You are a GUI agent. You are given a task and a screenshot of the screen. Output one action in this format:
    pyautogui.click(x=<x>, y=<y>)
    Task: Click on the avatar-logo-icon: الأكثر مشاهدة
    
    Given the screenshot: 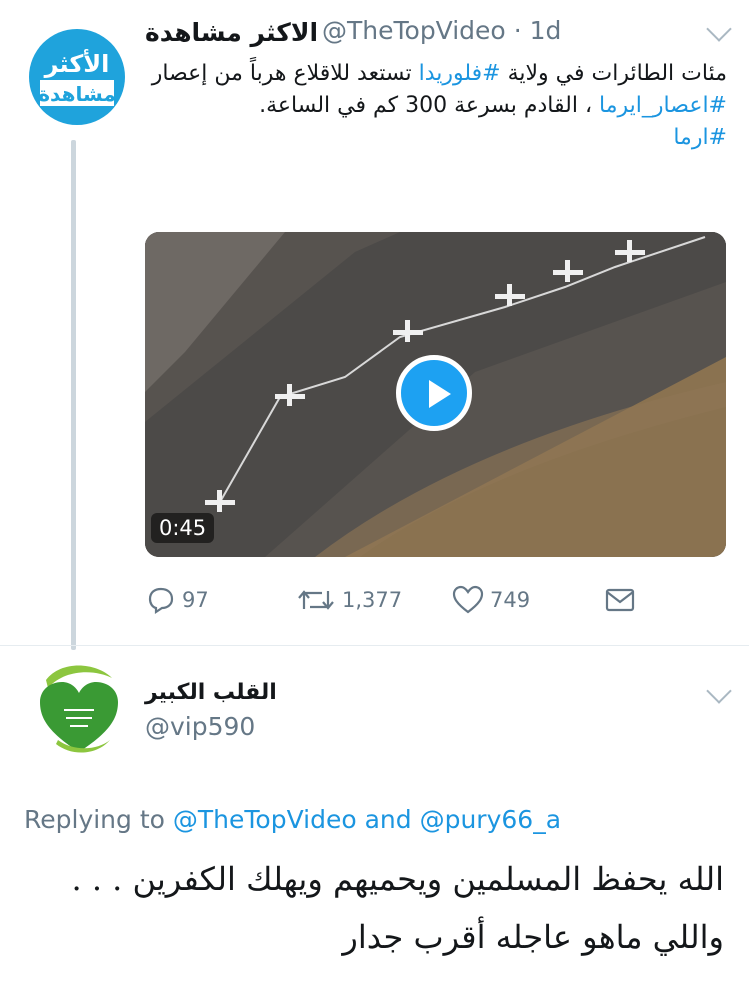 What is the action you would take?
    pyautogui.click(x=77, y=77)
    